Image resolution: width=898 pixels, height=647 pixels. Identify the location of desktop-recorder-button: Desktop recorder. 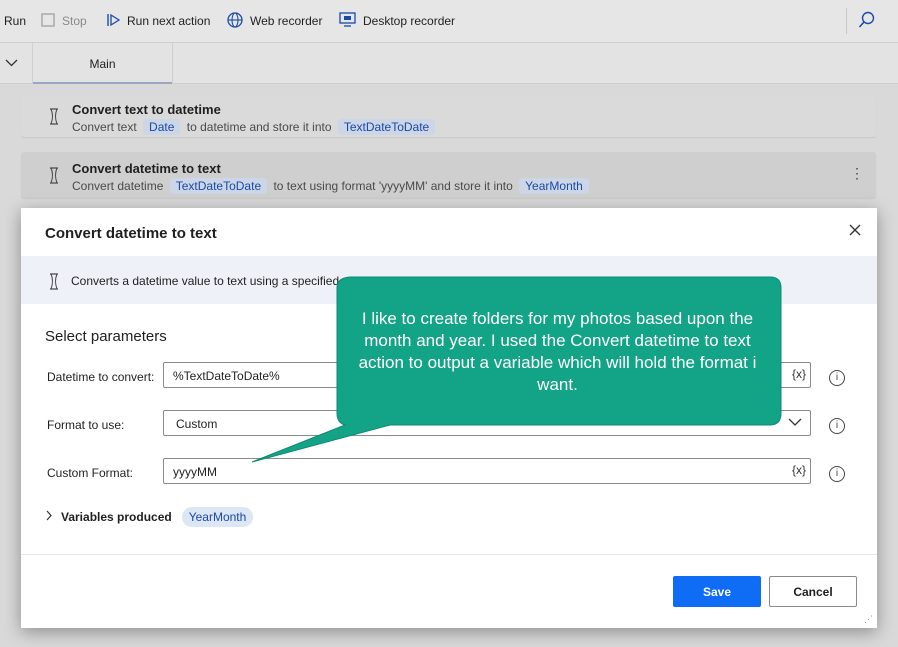
(397, 21).